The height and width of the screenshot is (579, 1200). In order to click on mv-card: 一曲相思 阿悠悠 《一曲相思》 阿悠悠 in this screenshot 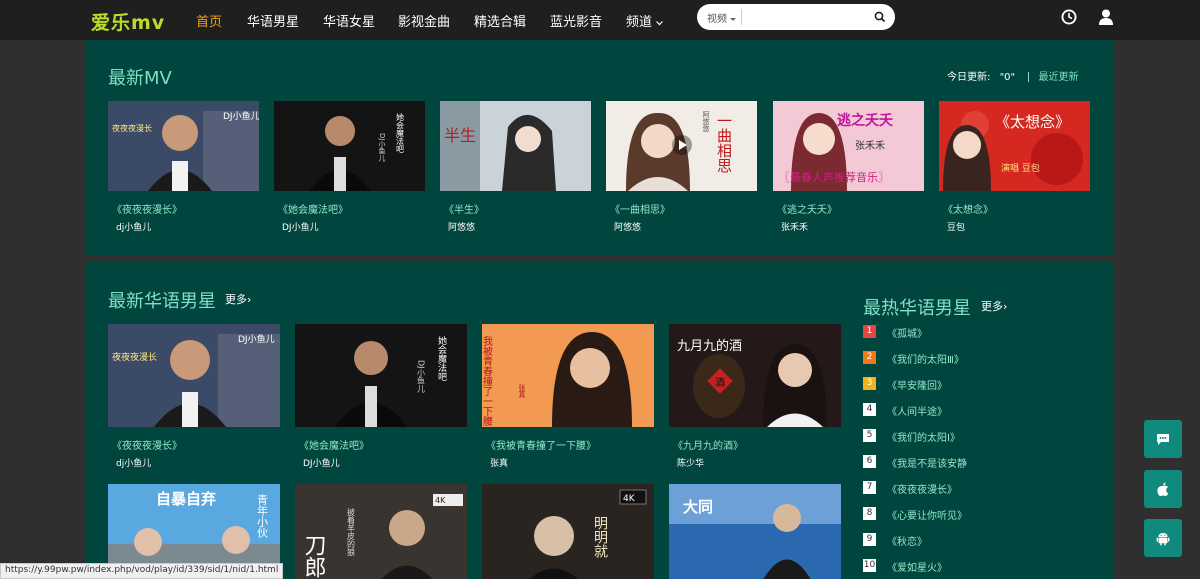, I will do `click(681, 168)`.